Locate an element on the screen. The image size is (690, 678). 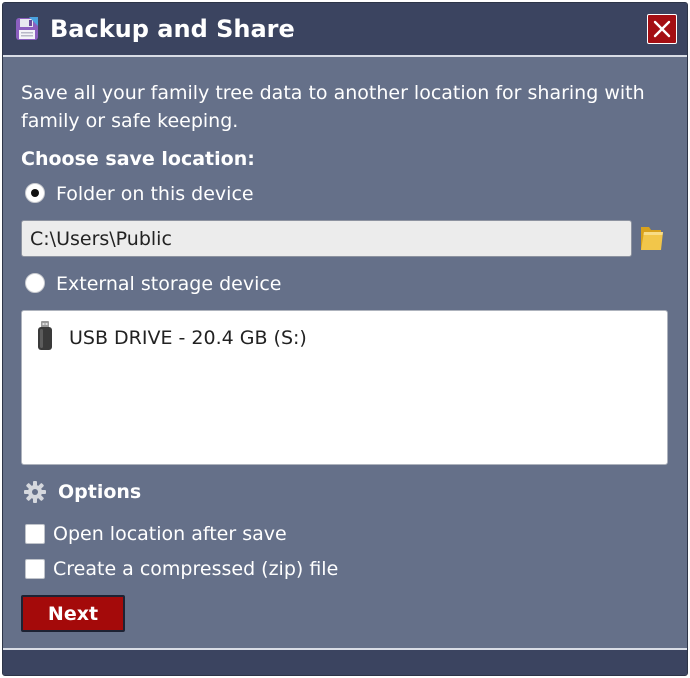
close-button is located at coordinates (662, 29).